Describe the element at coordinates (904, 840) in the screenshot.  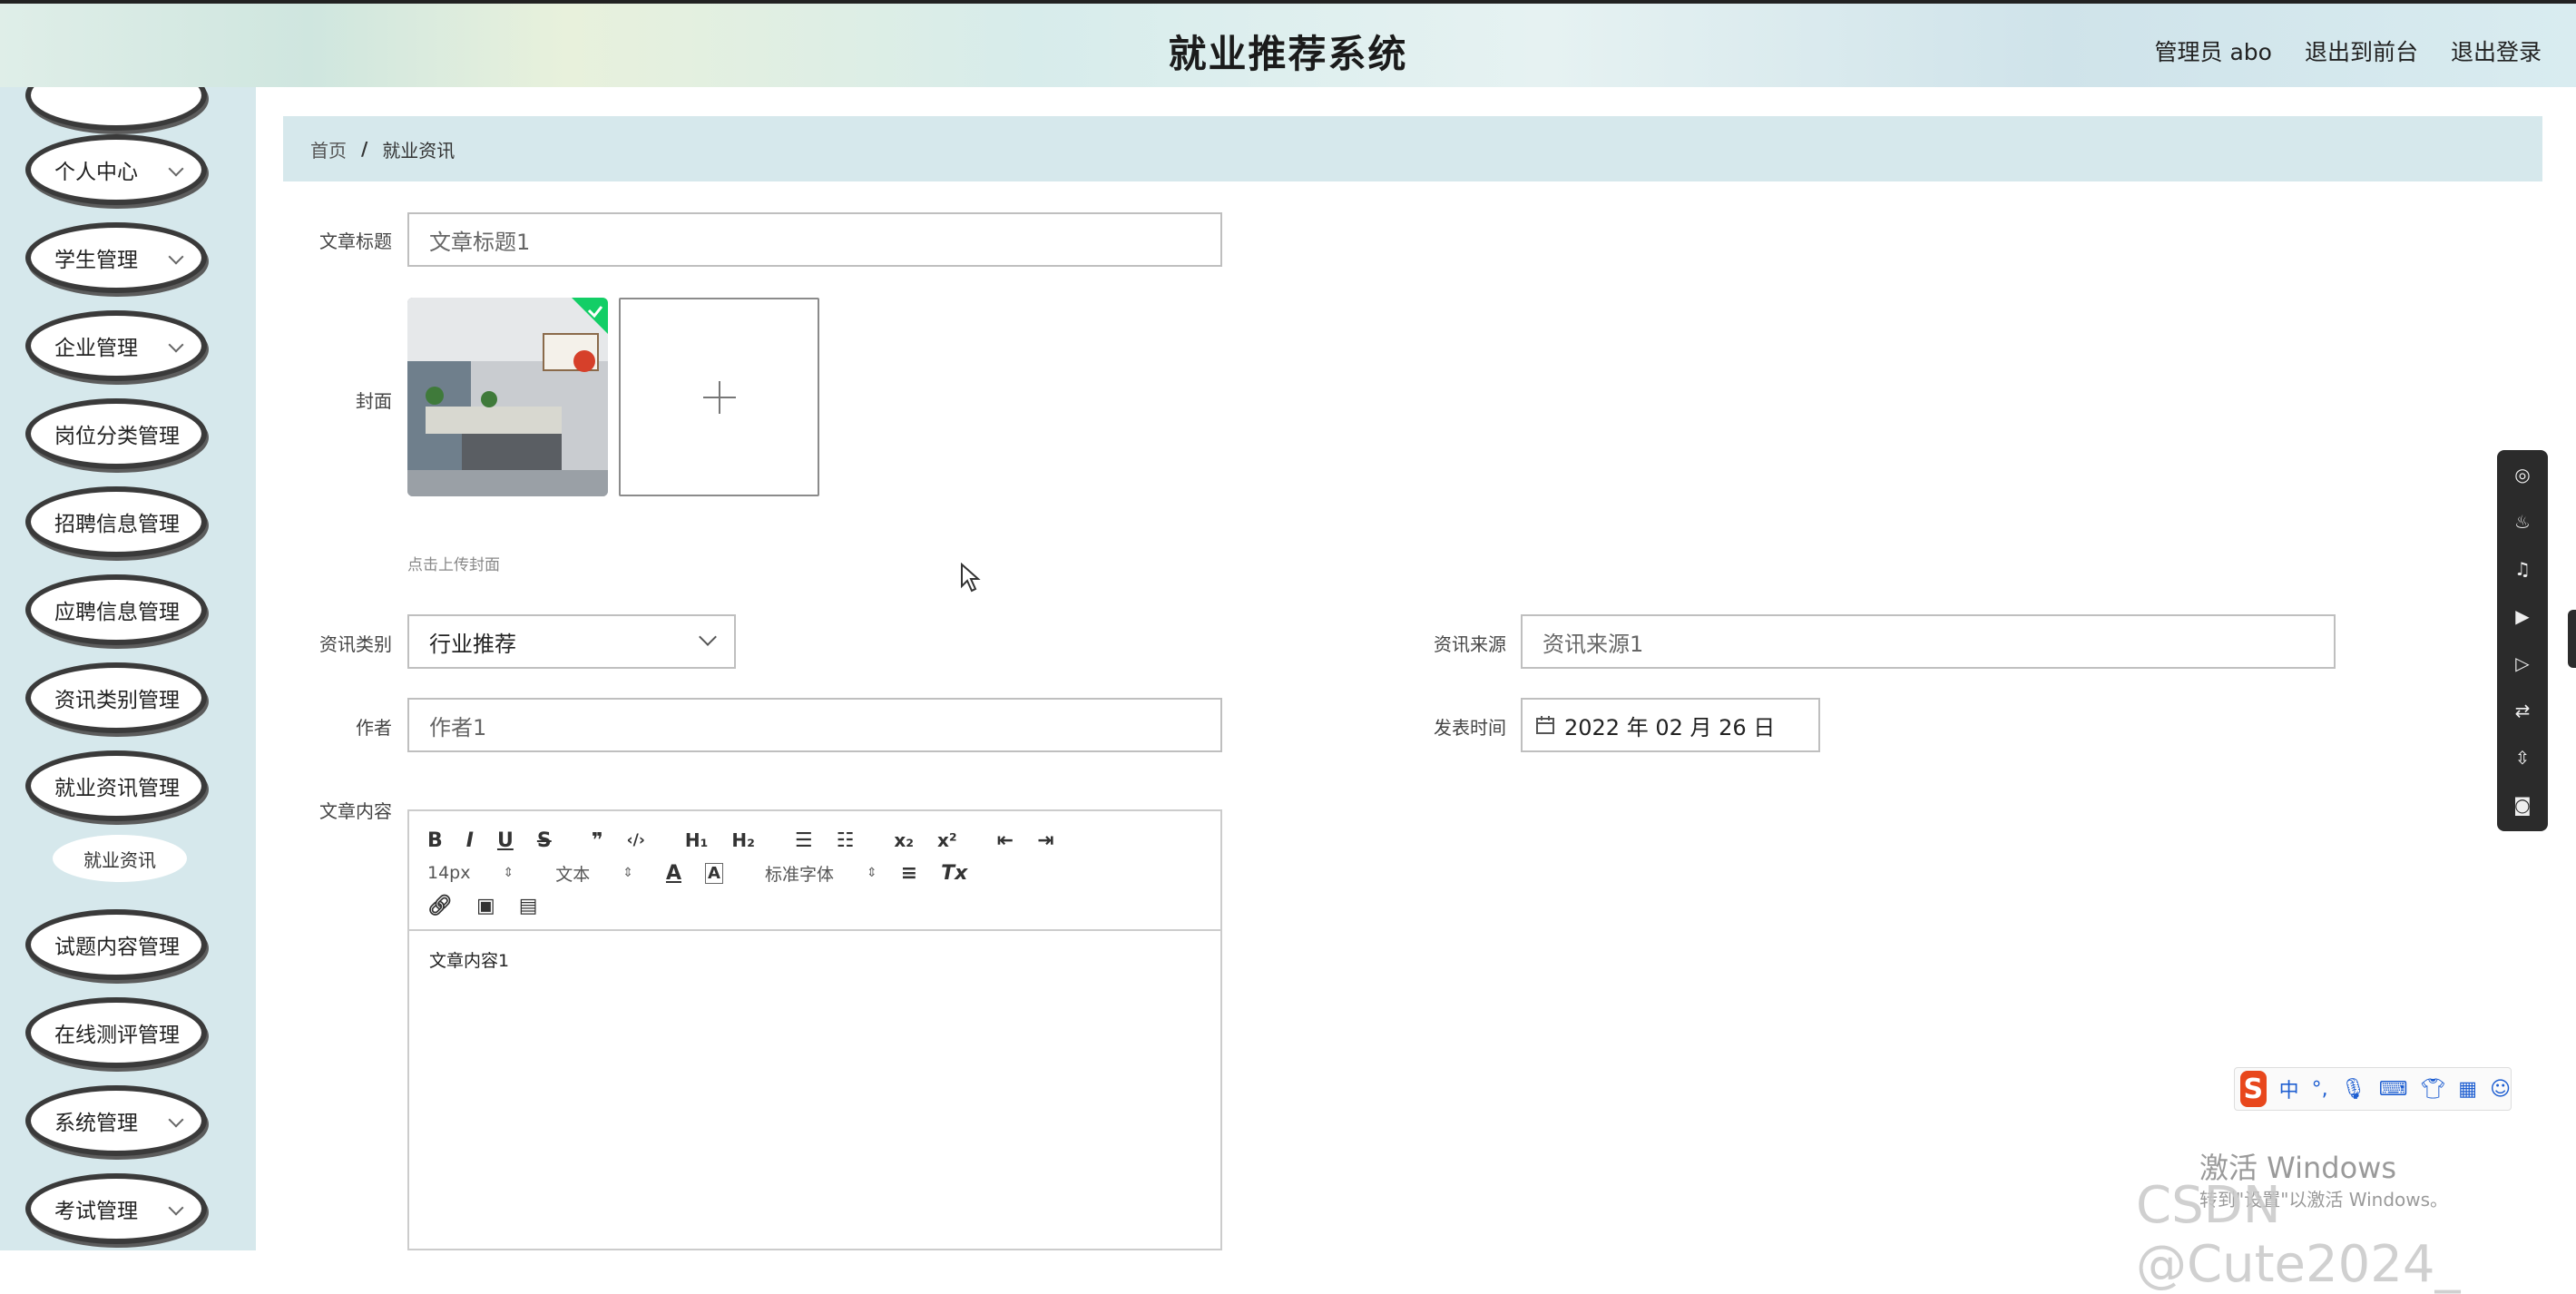
I see `subscript-icon: x₂` at that location.